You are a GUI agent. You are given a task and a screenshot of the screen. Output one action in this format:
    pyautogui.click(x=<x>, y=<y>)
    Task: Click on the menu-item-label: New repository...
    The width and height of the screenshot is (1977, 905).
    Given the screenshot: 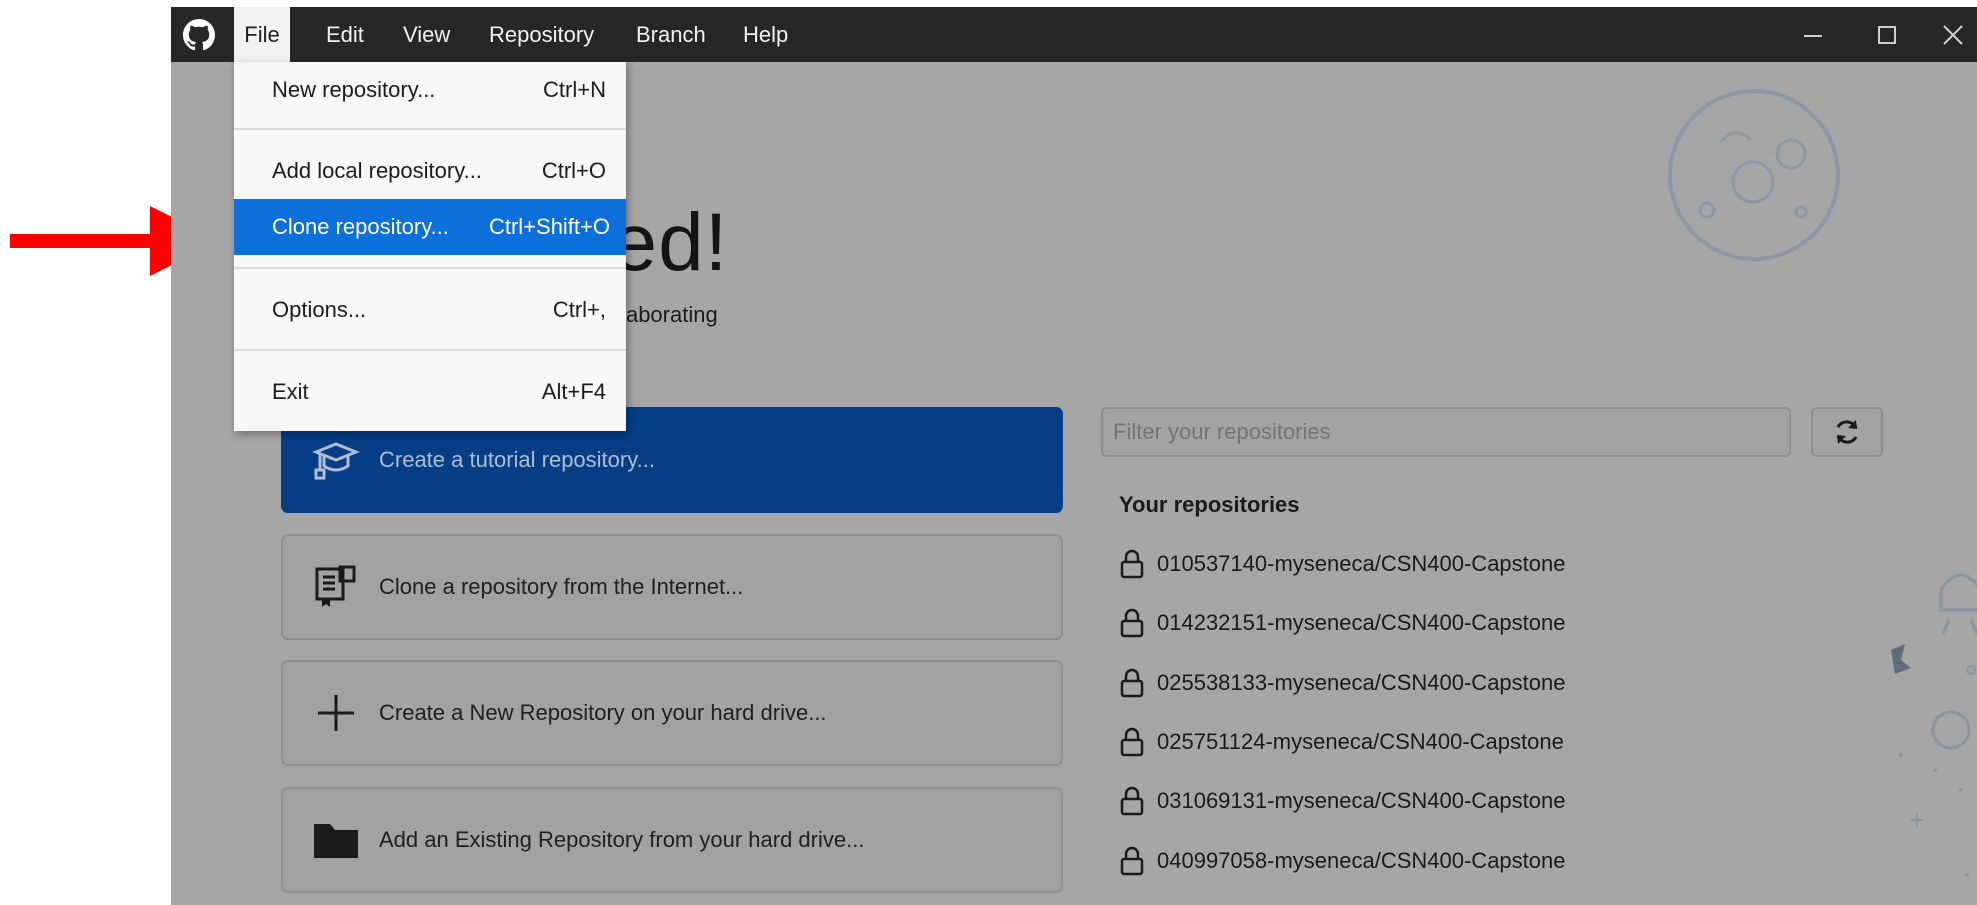 What is the action you would take?
    pyautogui.click(x=354, y=89)
    